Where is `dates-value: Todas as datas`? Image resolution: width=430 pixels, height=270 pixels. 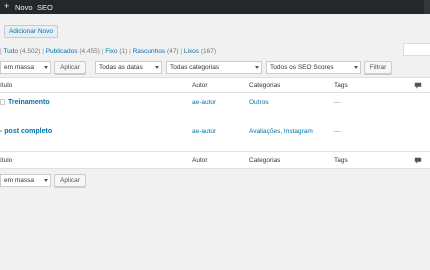
dates-value: Todas as datas is located at coordinates (121, 67).